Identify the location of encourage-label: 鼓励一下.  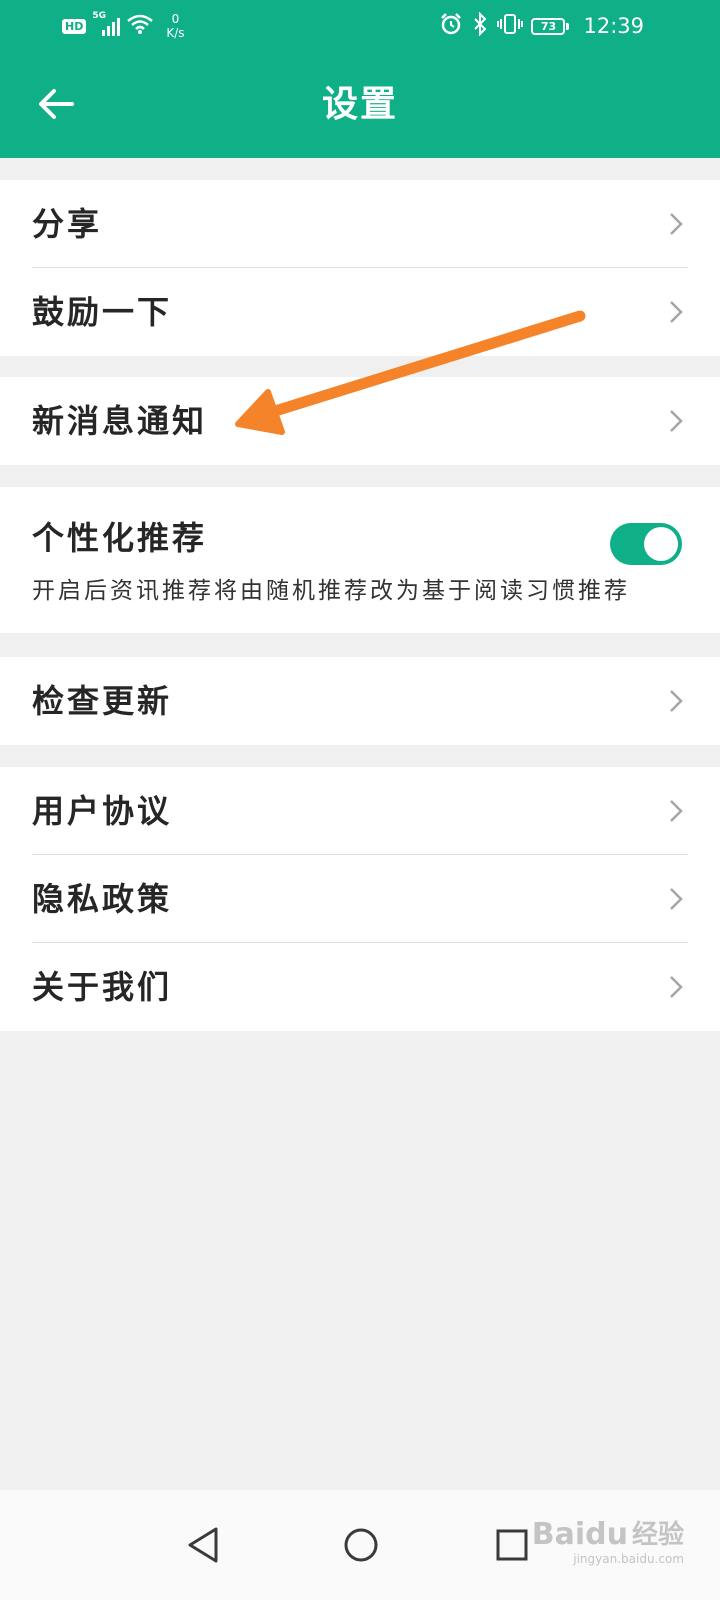
(102, 312).